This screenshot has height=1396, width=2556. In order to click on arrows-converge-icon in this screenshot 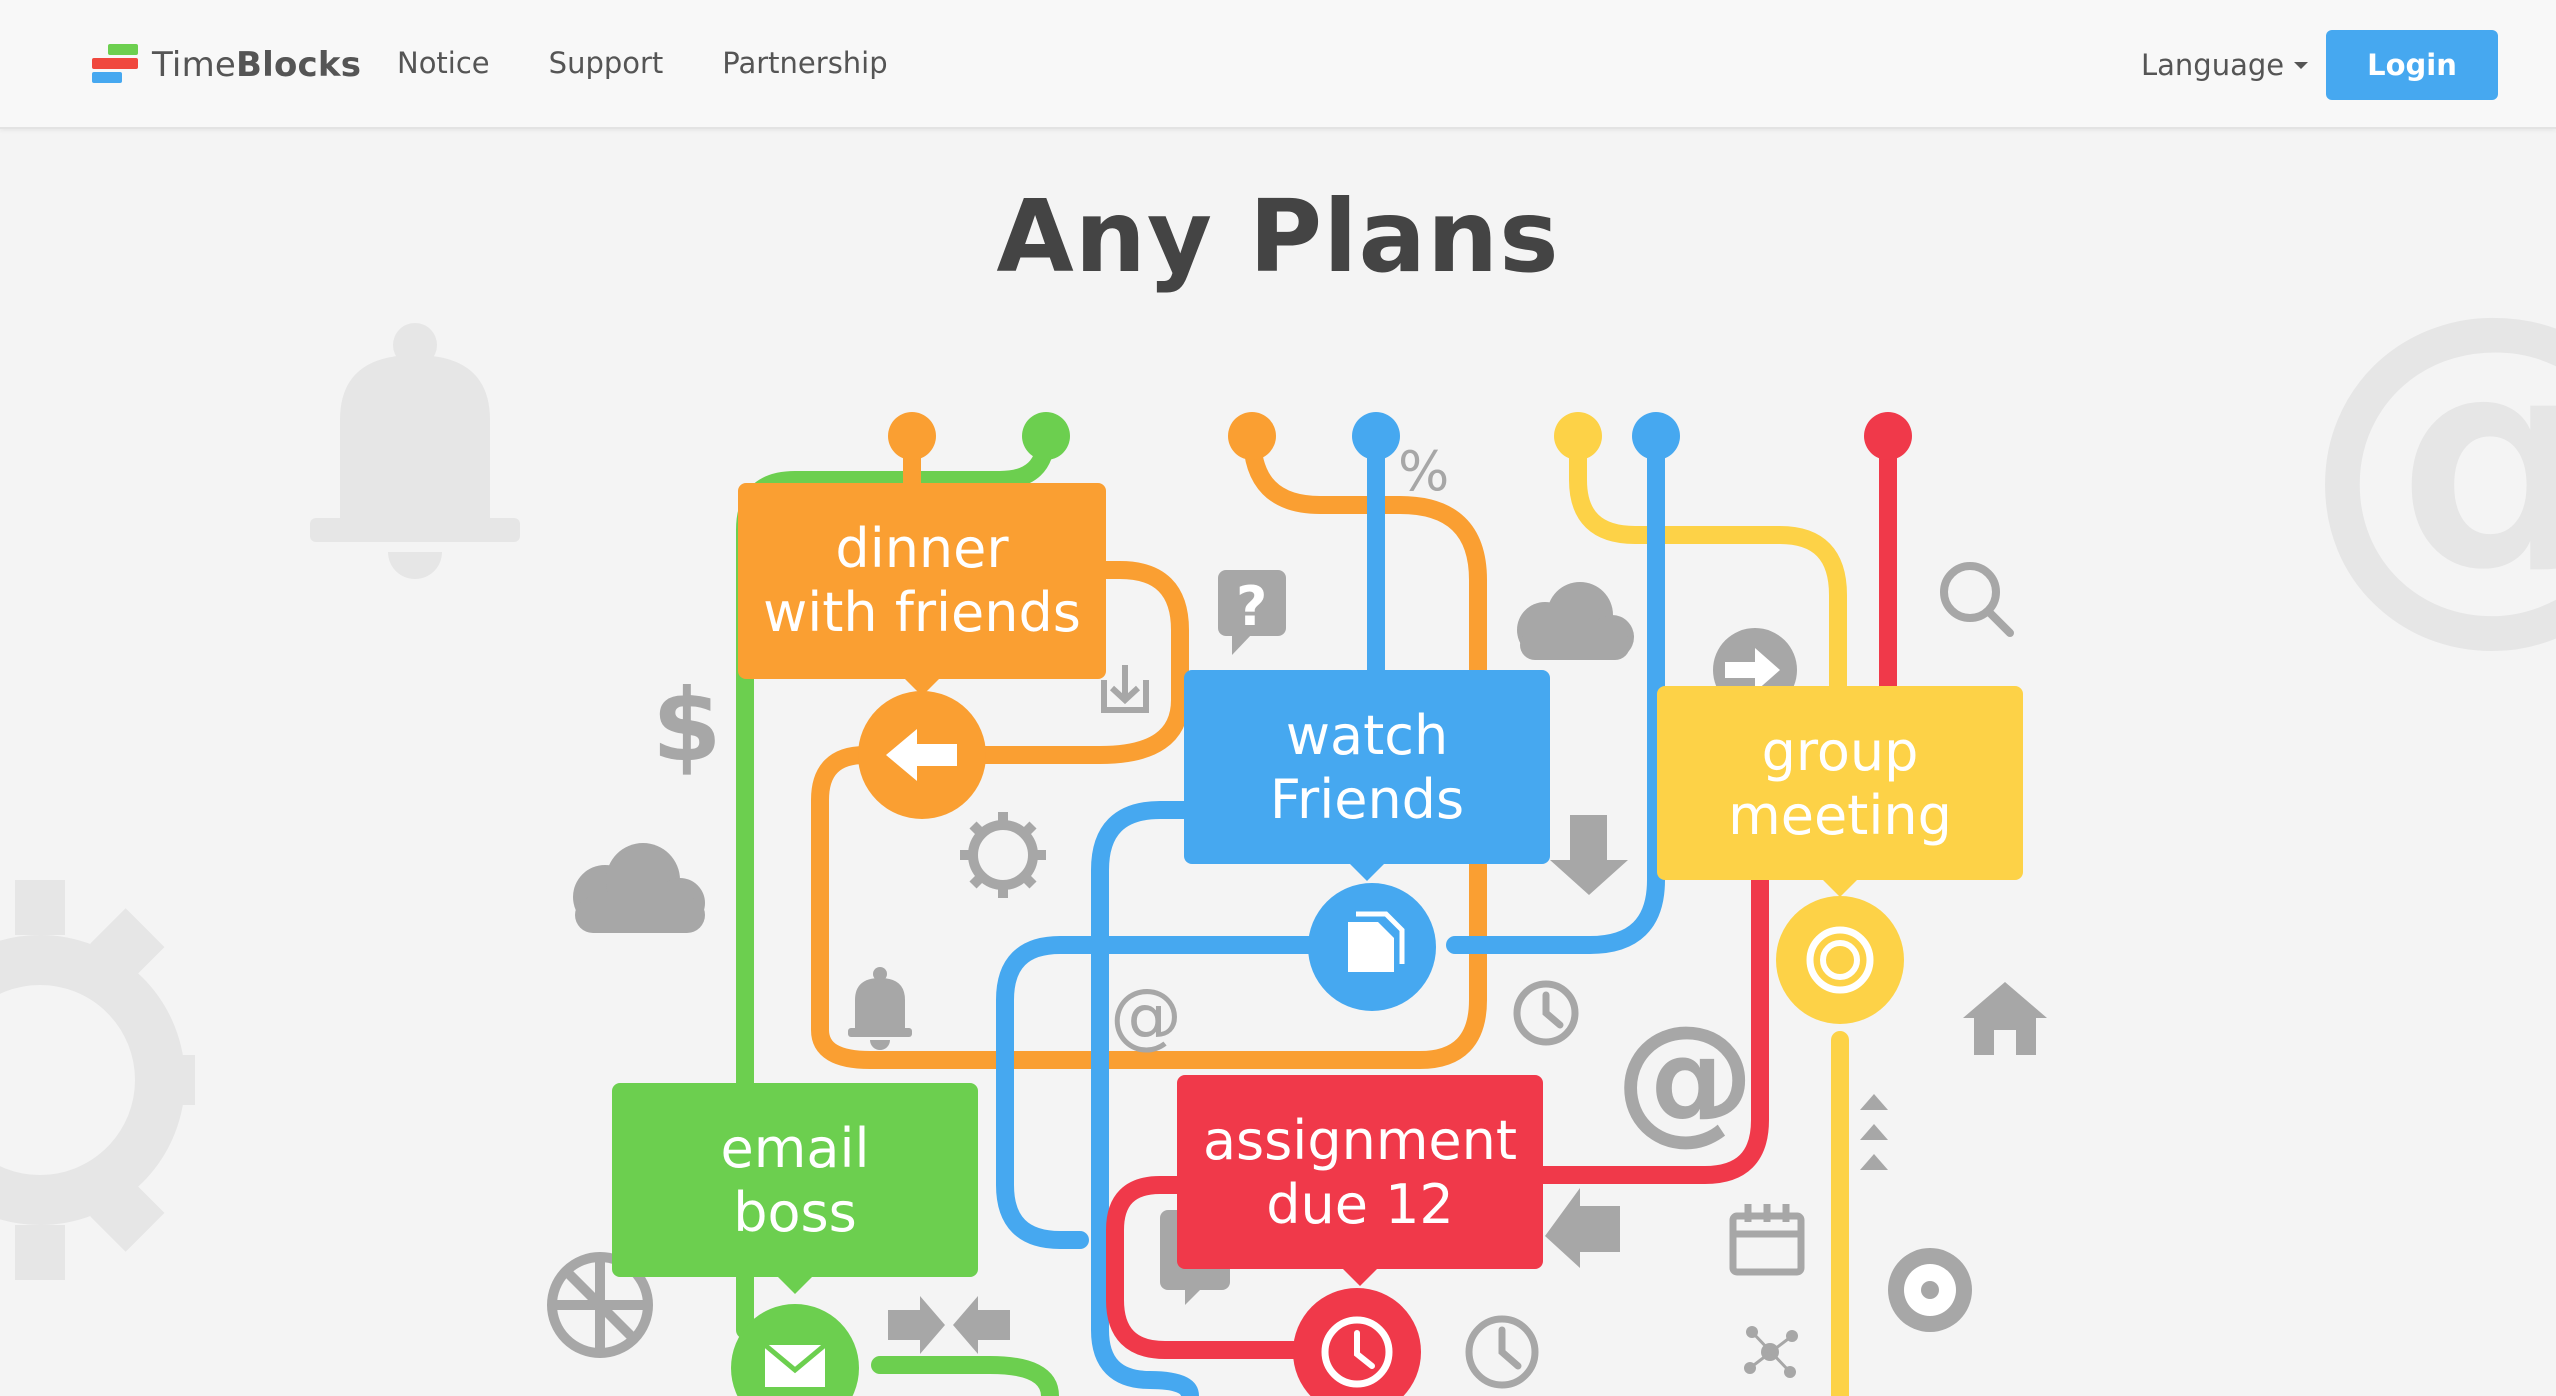, I will do `click(949, 1325)`.